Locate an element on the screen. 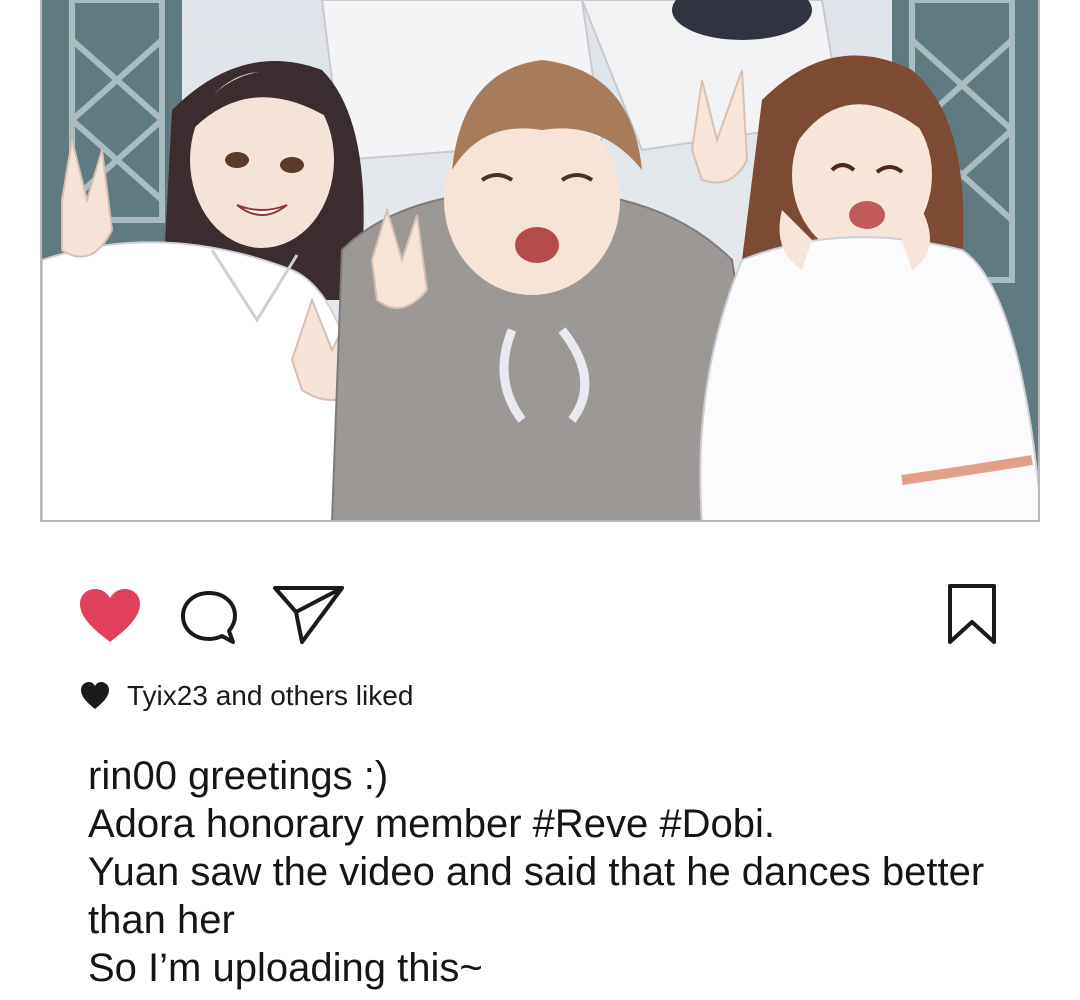  comment-bubble-icon is located at coordinates (209, 618).